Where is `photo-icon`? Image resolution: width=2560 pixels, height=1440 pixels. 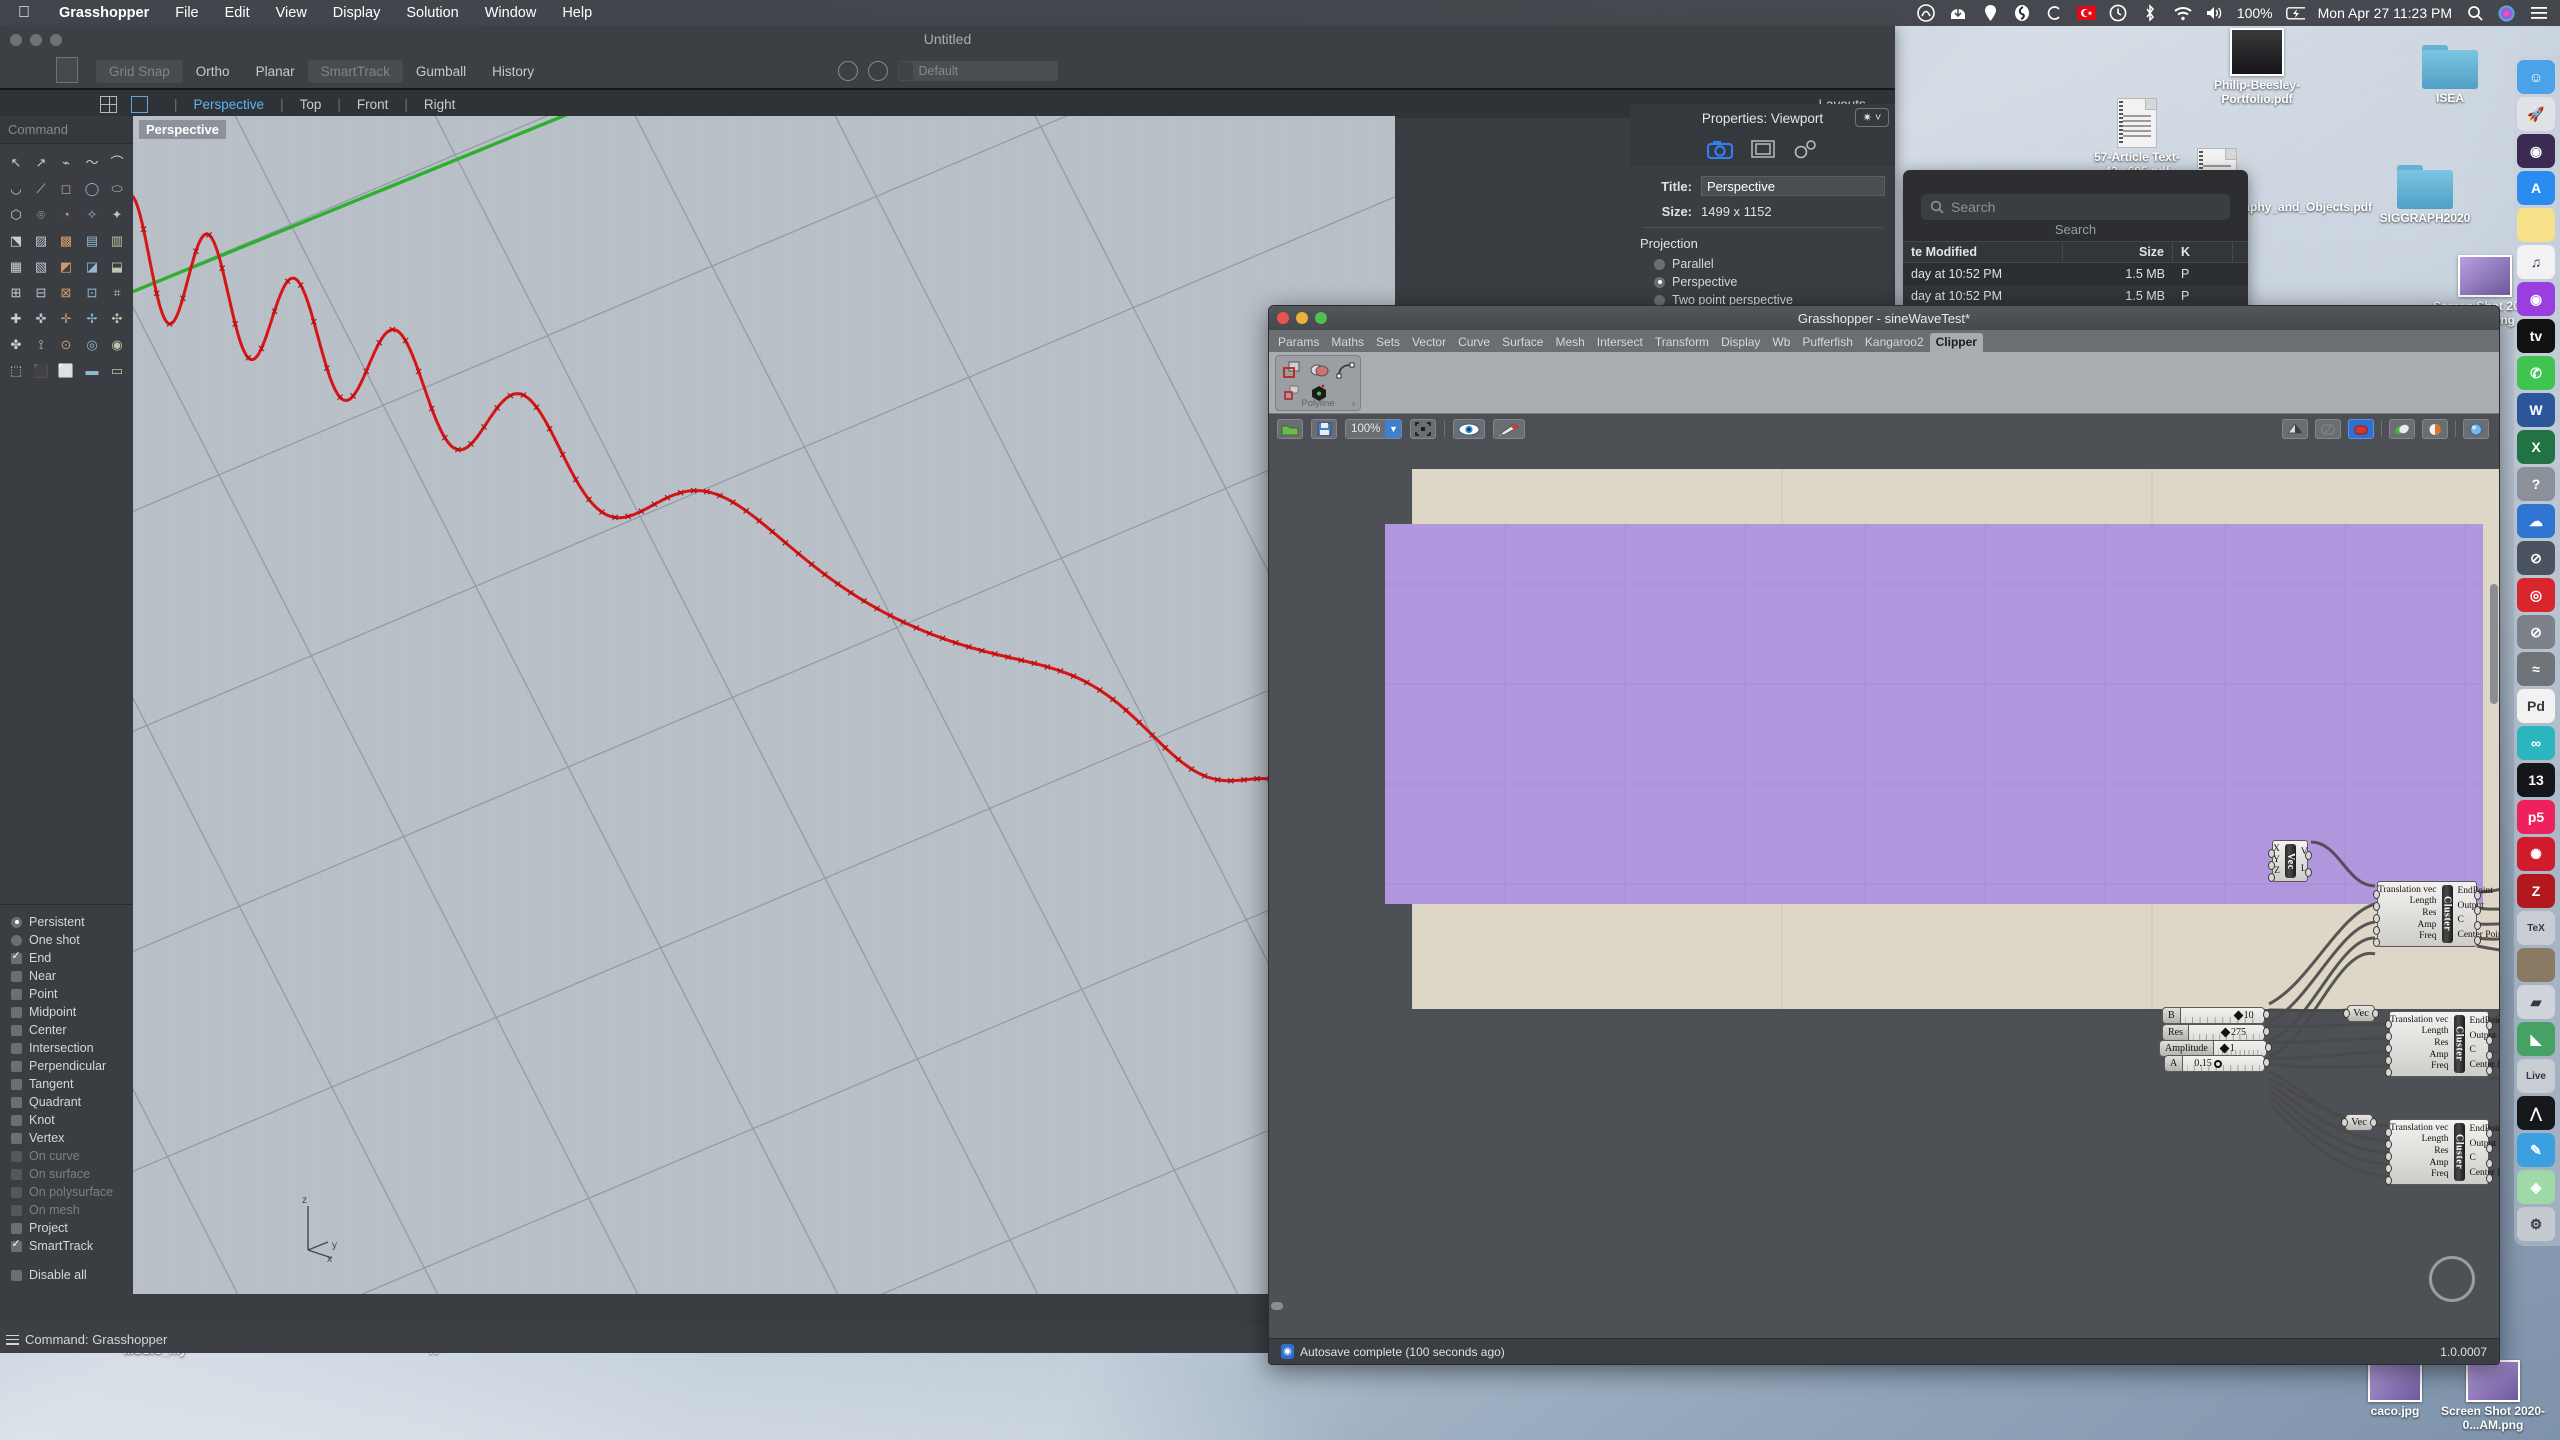 photo-icon is located at coordinates (2536, 965).